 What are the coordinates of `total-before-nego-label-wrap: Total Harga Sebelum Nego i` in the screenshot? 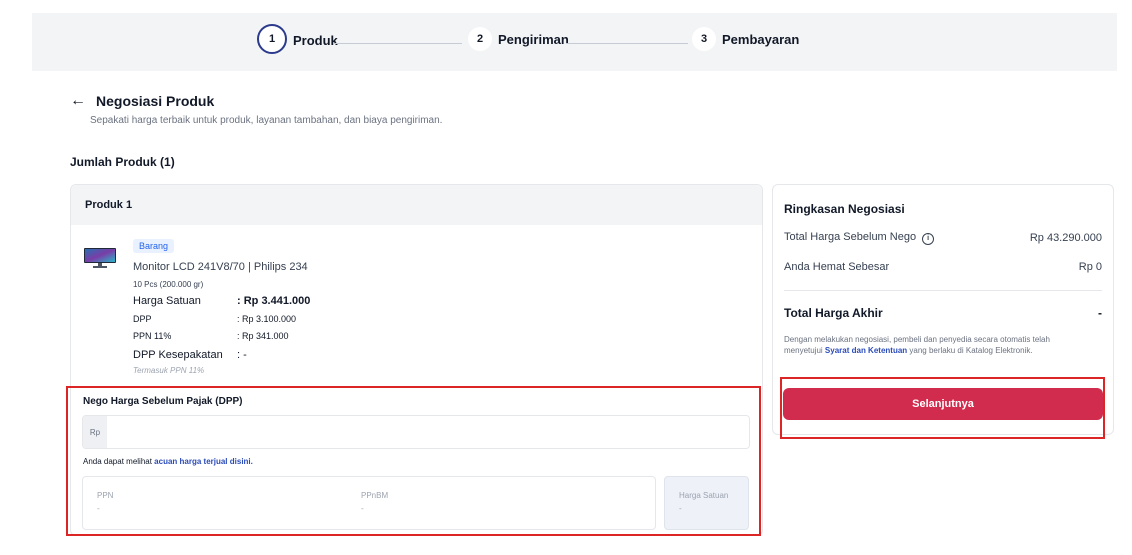 It's located at (859, 238).